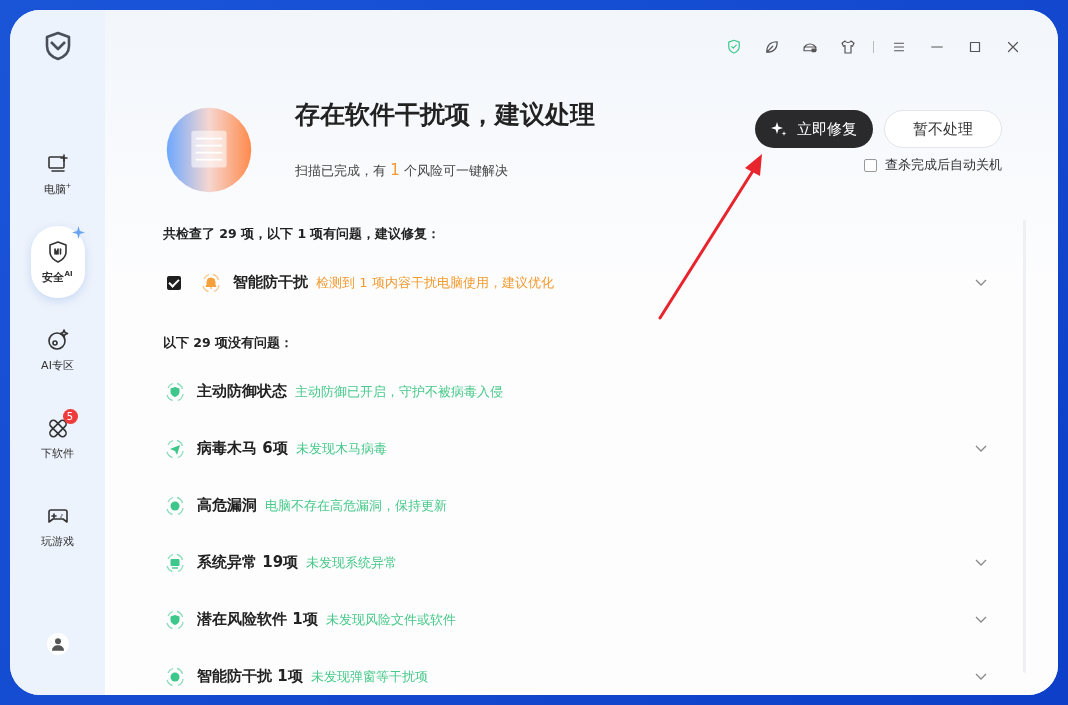  What do you see at coordinates (57, 644) in the screenshot?
I see `user-avatar-icon` at bounding box center [57, 644].